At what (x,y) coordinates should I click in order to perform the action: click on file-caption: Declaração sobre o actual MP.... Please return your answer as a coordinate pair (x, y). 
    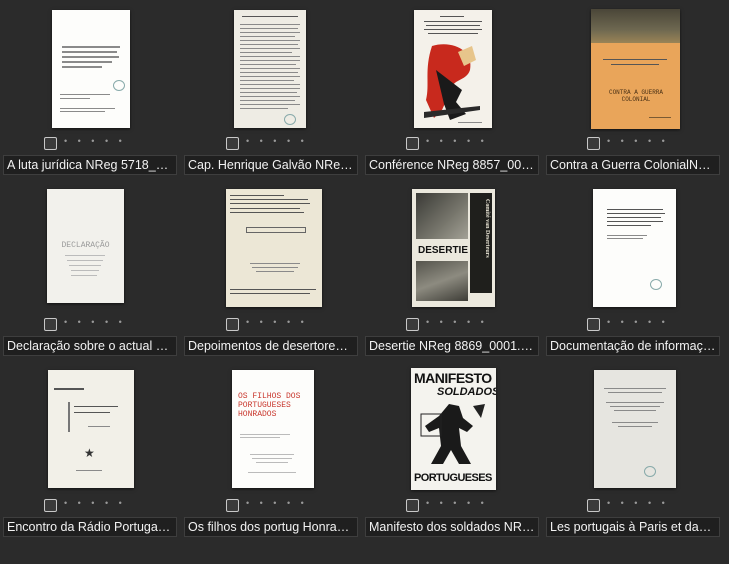
    Looking at the image, I should click on (90, 346).